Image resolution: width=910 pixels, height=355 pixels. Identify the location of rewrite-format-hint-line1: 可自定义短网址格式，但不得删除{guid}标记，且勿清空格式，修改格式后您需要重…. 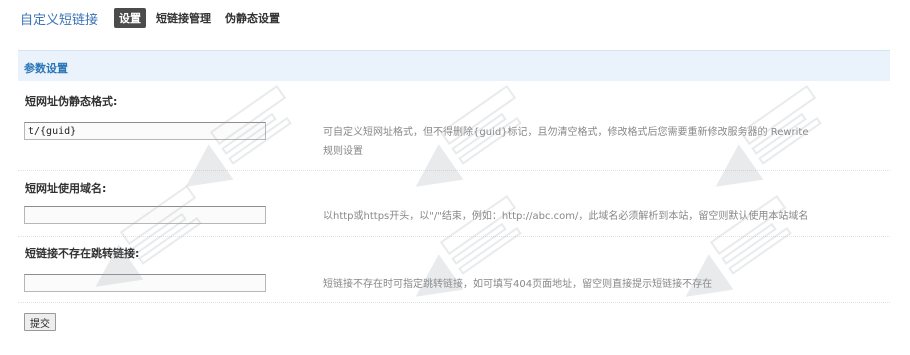
(566, 132).